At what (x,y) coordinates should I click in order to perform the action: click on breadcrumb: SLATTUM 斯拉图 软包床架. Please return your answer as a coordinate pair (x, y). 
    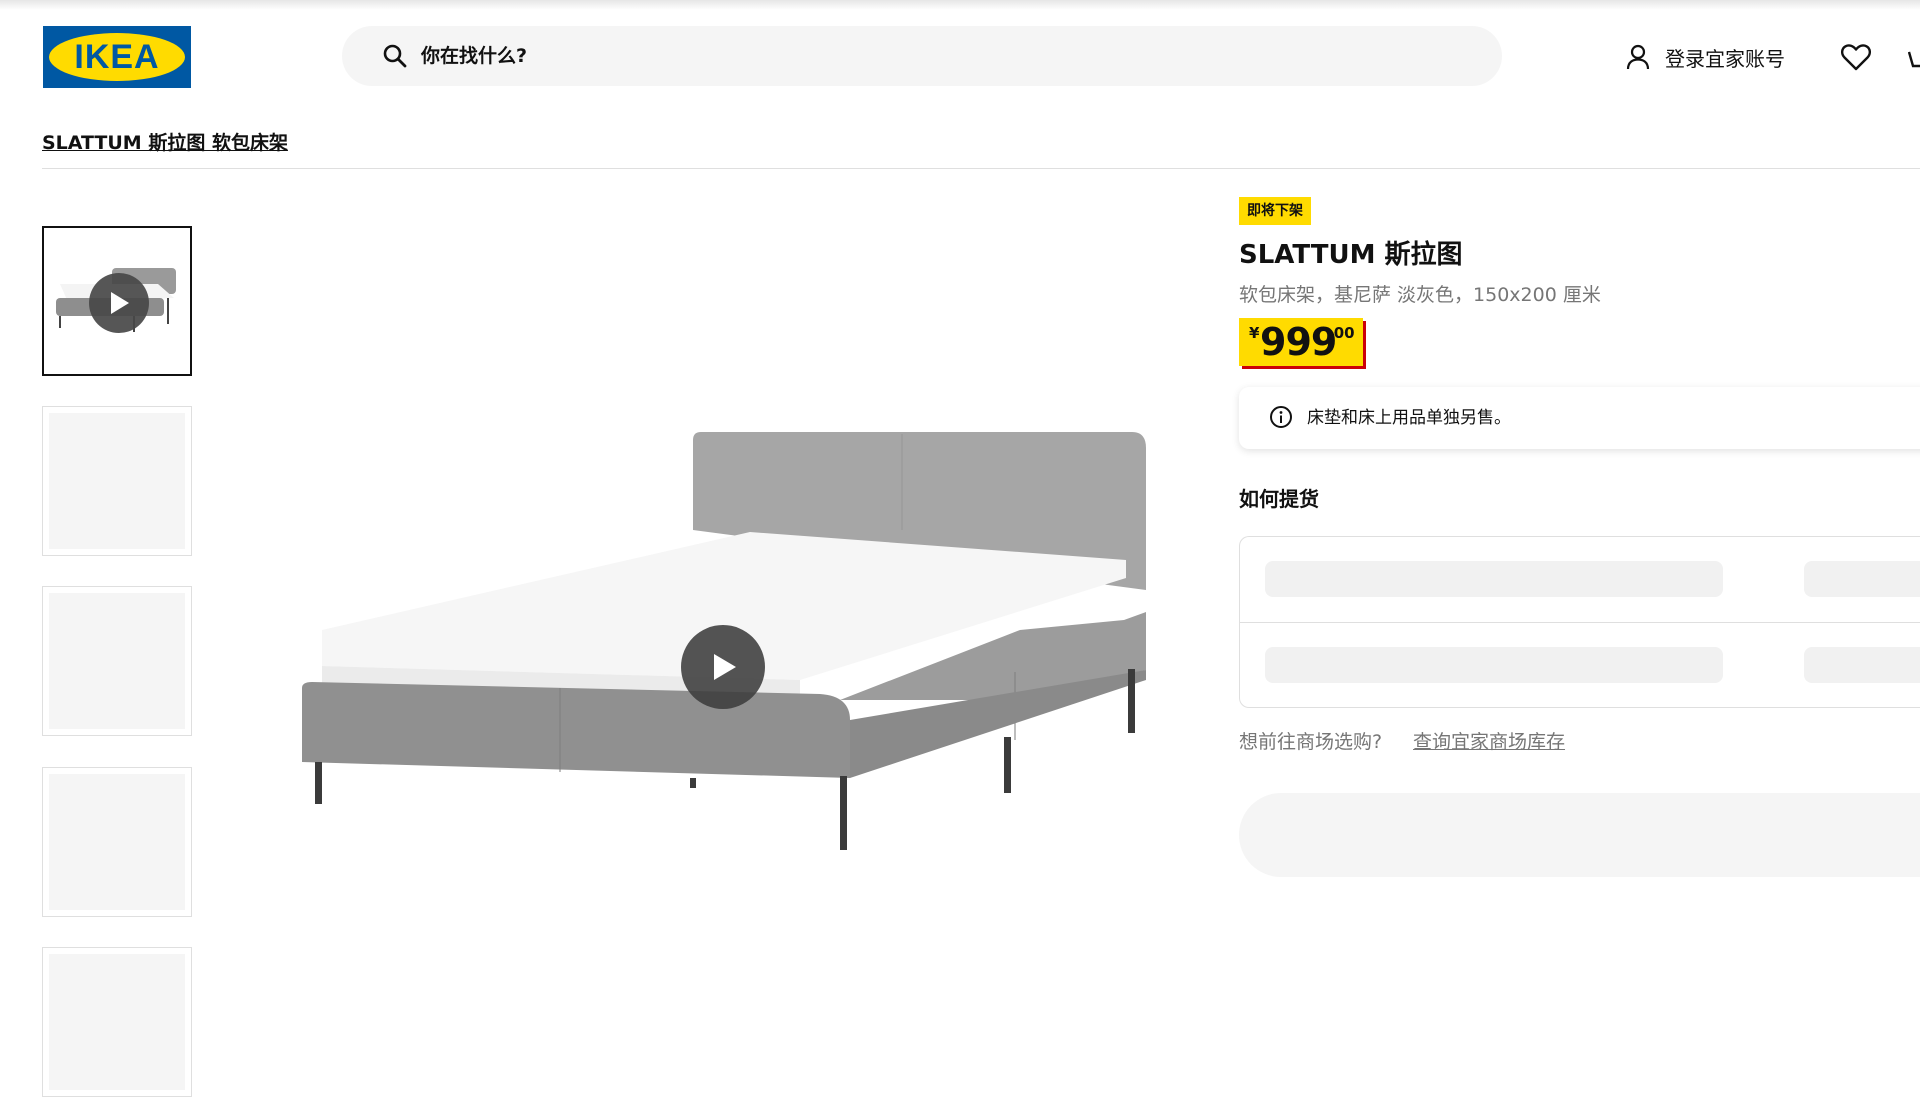
    Looking at the image, I should click on (165, 141).